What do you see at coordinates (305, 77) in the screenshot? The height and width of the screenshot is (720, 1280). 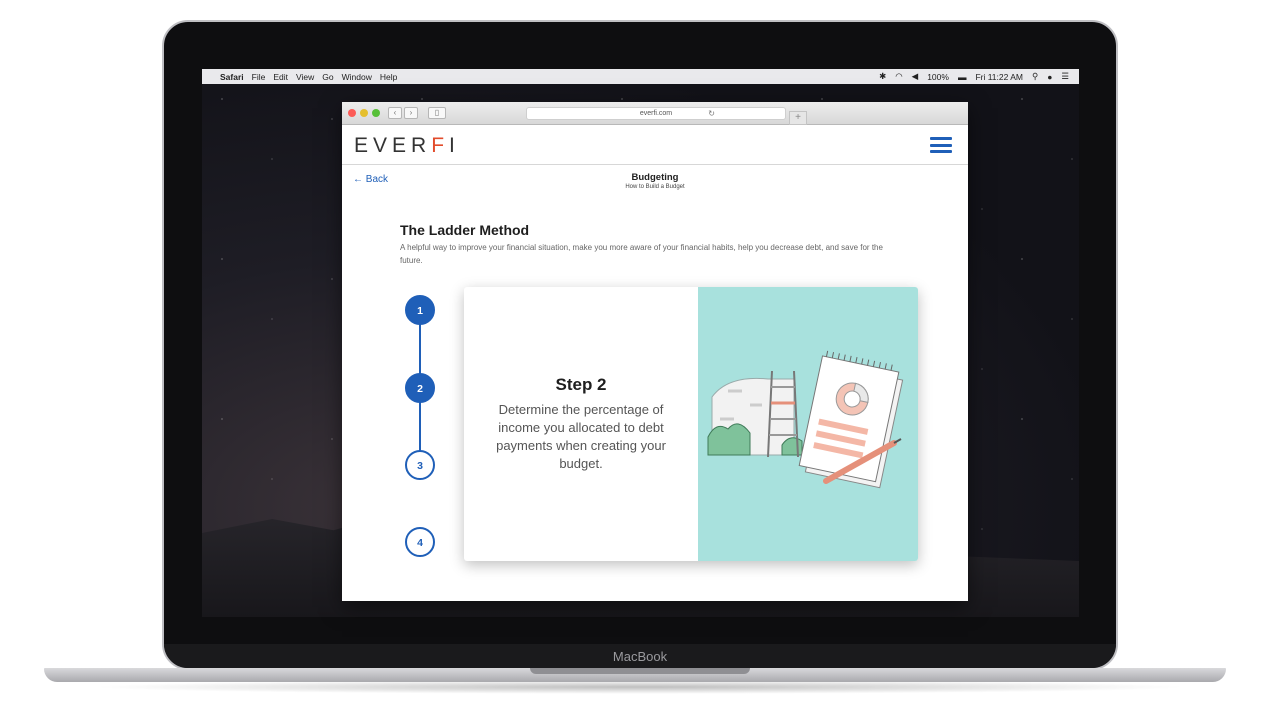 I see `menu-view: View` at bounding box center [305, 77].